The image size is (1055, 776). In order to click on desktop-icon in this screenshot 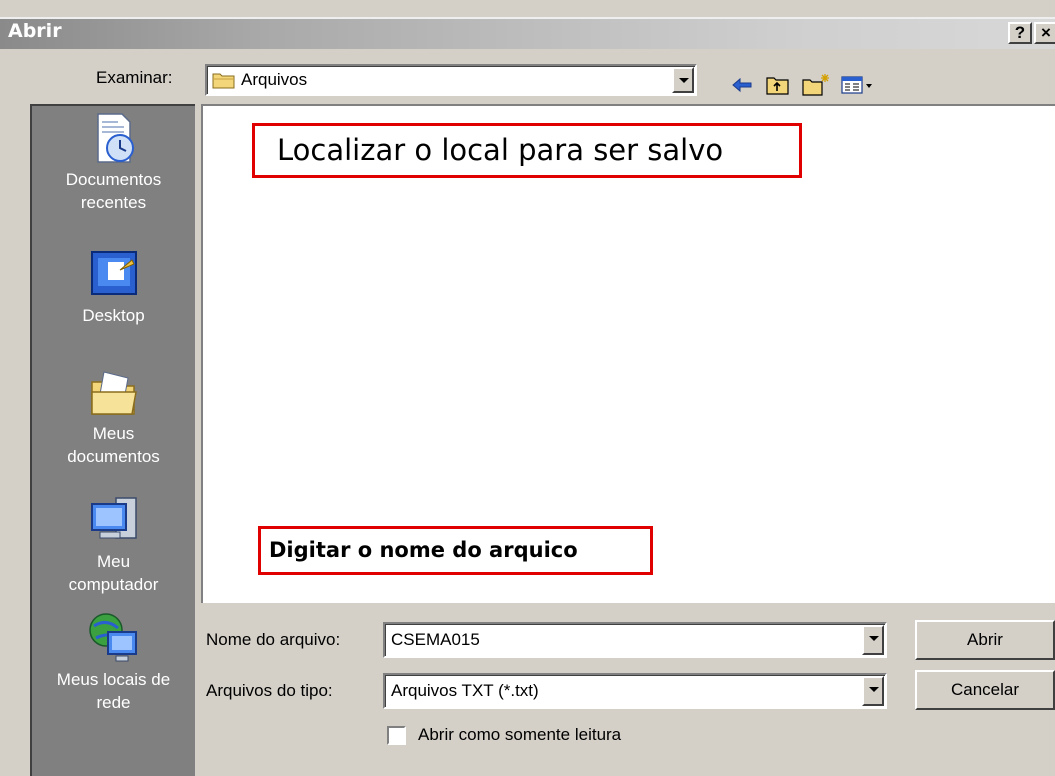, I will do `click(114, 274)`.